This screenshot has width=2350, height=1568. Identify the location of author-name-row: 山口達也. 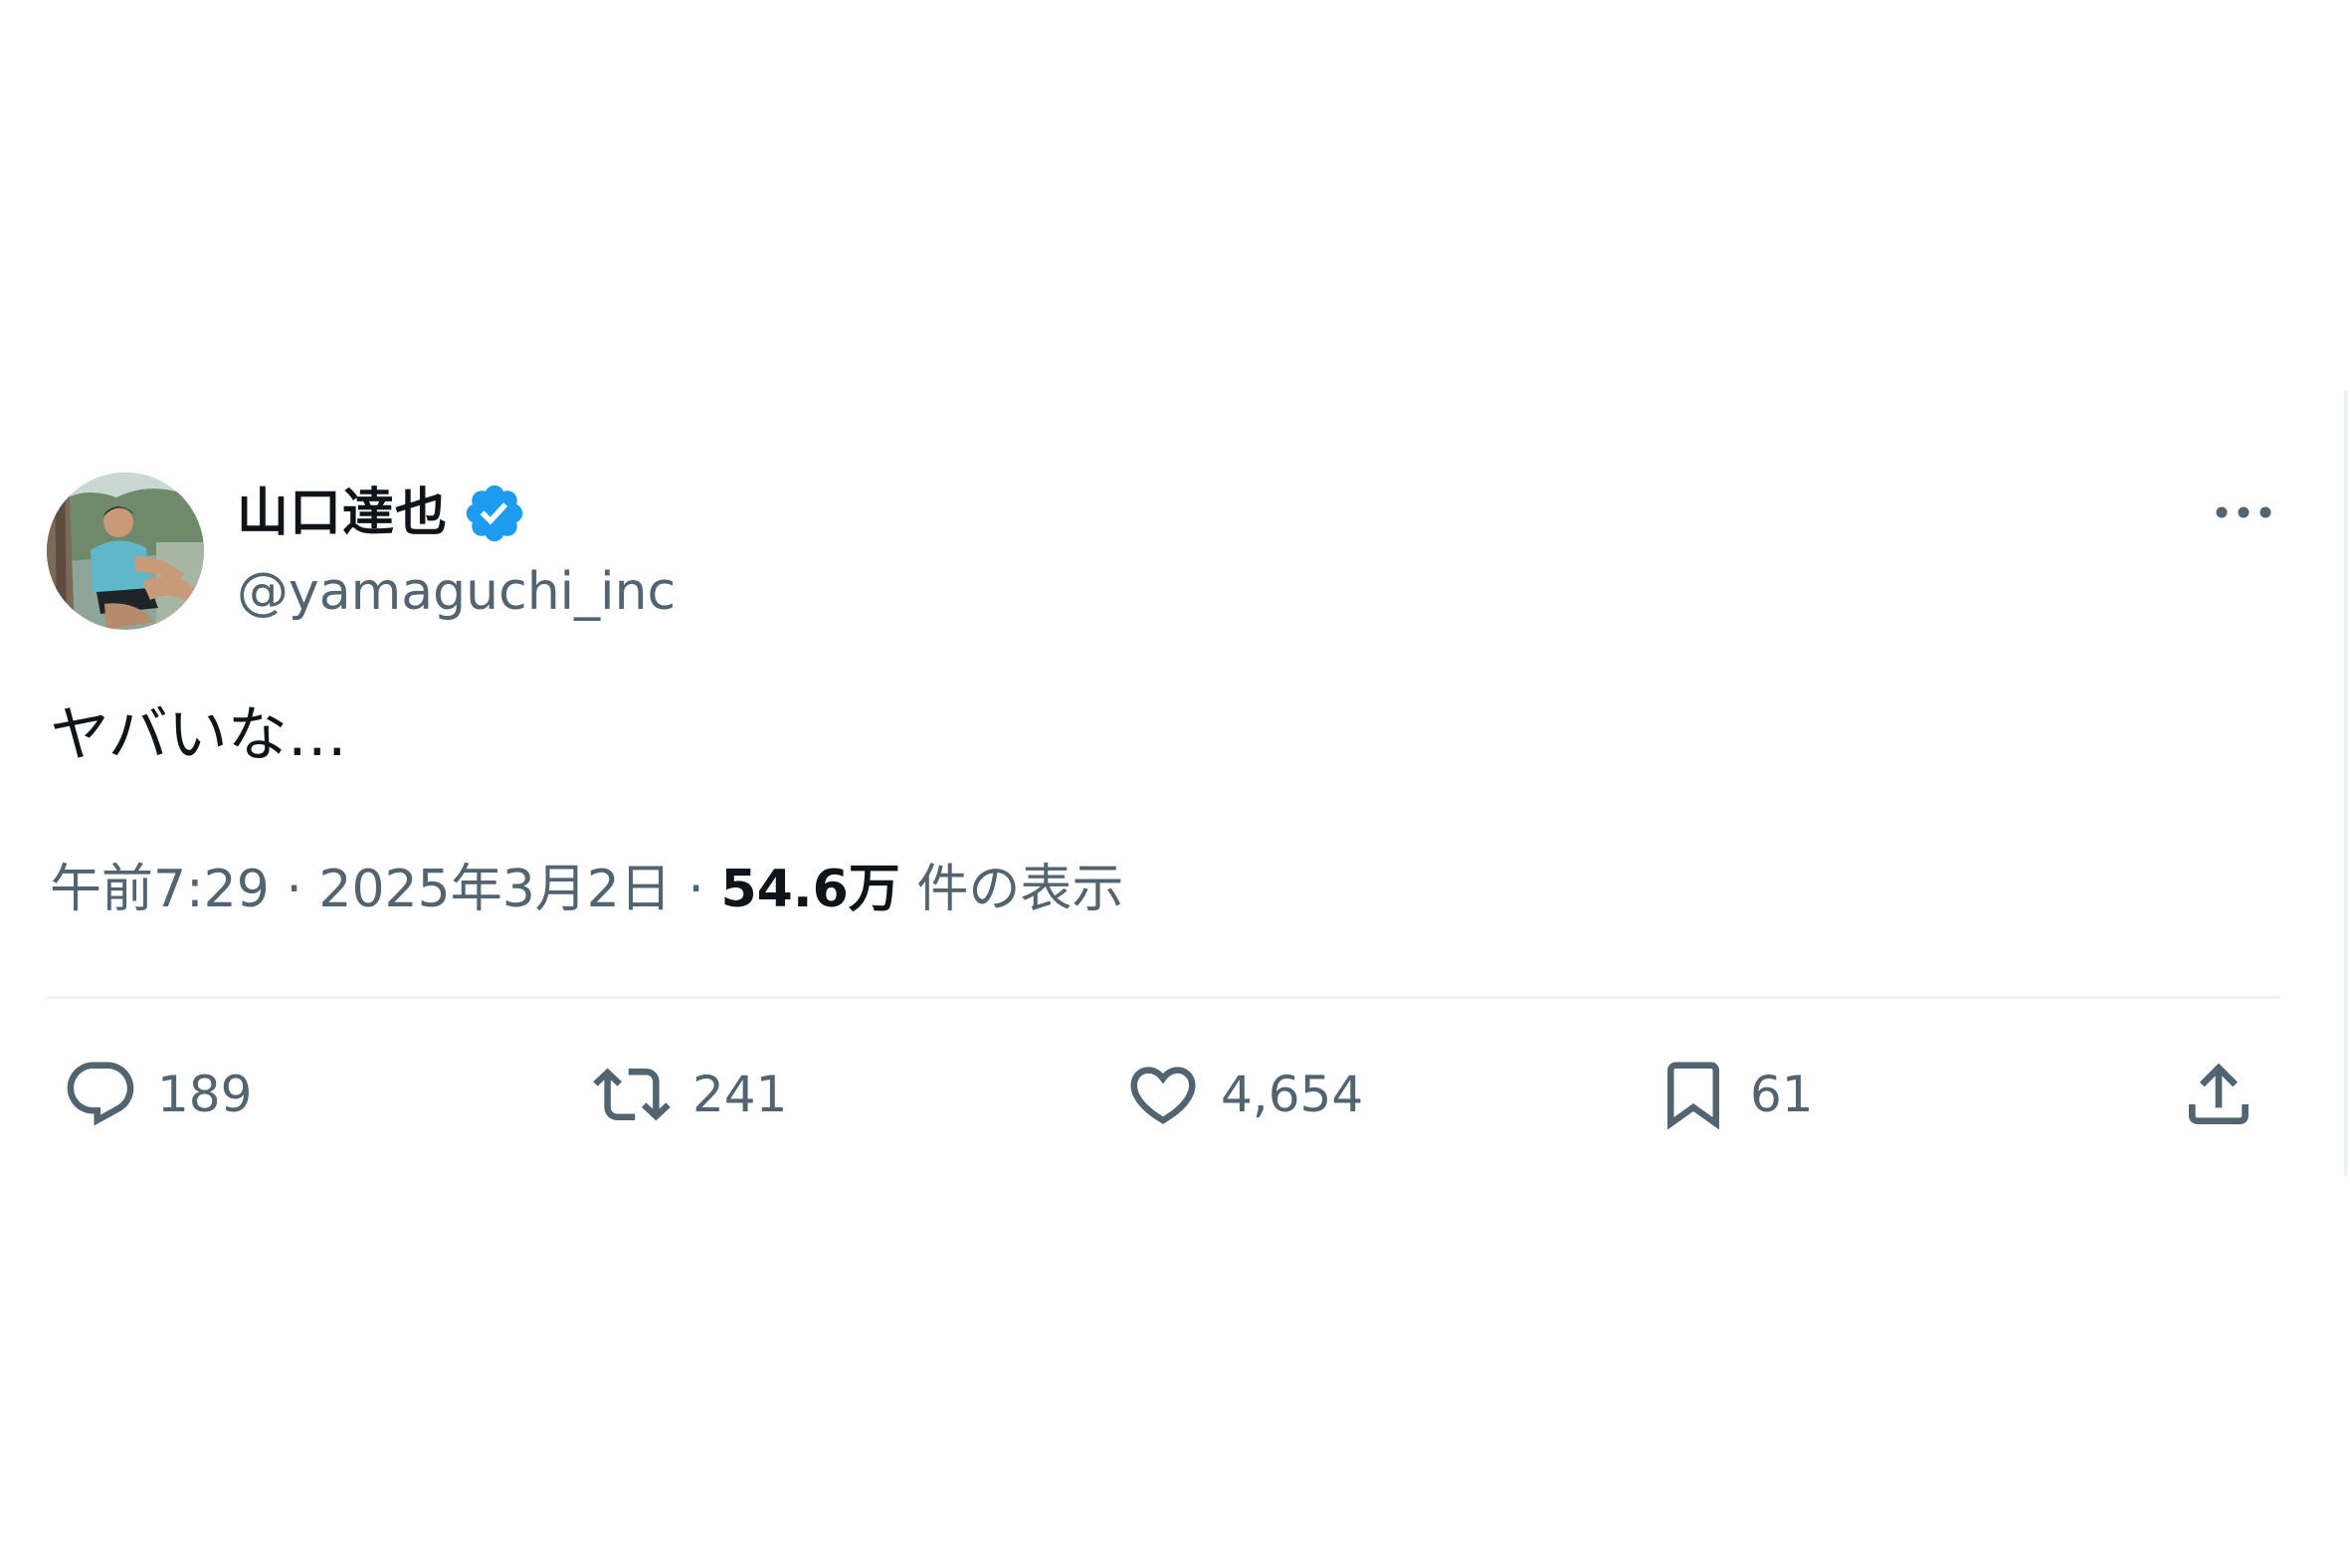
(382, 513).